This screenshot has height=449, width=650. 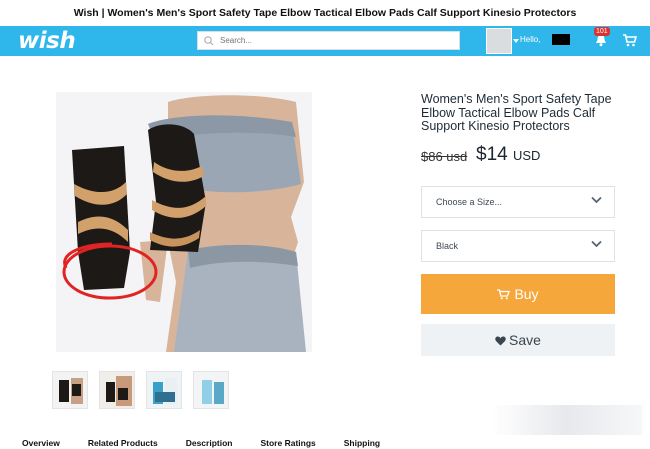 What do you see at coordinates (500, 341) in the screenshot?
I see `heart-icon` at bounding box center [500, 341].